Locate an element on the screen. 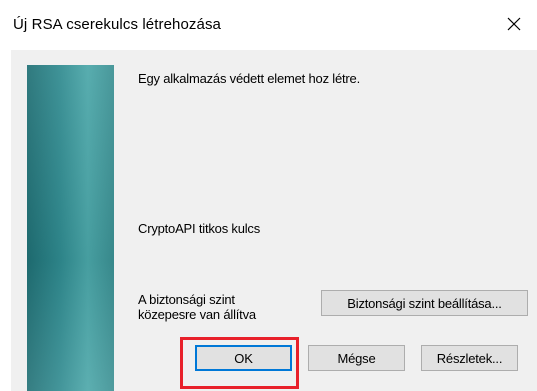  security-level-text: A biztonsági szint közepesre van állítva is located at coordinates (223, 307).